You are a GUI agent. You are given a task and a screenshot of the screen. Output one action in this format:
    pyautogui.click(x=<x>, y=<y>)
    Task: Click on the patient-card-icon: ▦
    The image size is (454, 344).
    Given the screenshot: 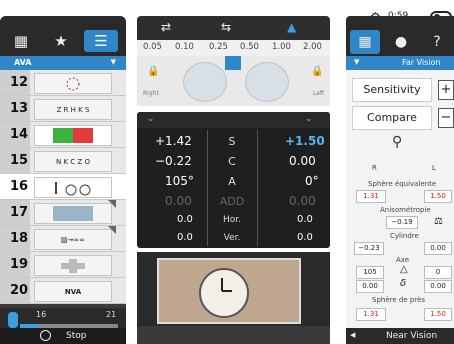 What is the action you would take?
    pyautogui.click(x=365, y=42)
    